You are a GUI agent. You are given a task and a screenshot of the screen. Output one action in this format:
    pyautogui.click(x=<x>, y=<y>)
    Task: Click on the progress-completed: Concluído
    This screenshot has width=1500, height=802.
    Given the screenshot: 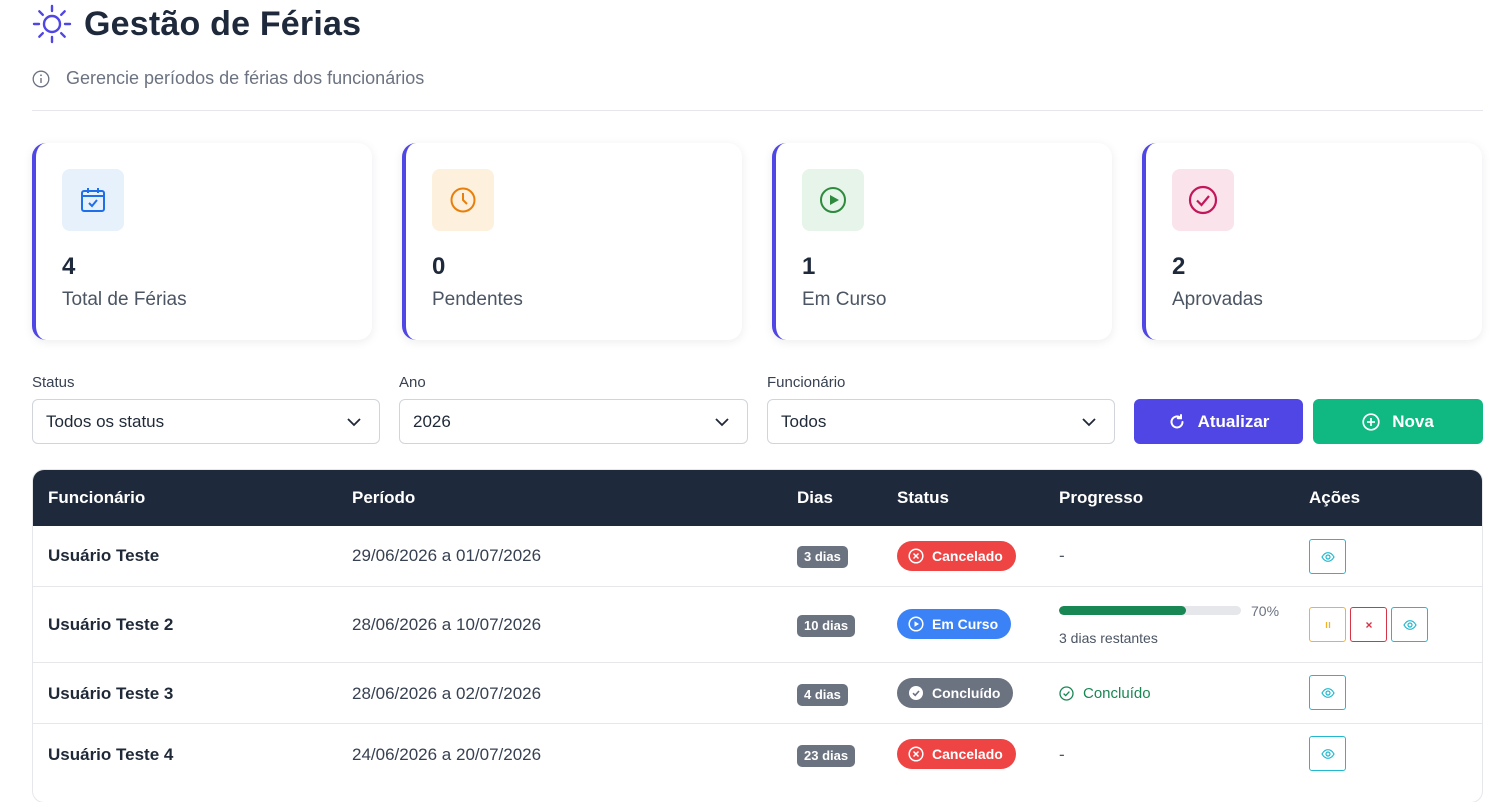 What is the action you would take?
    pyautogui.click(x=1105, y=693)
    